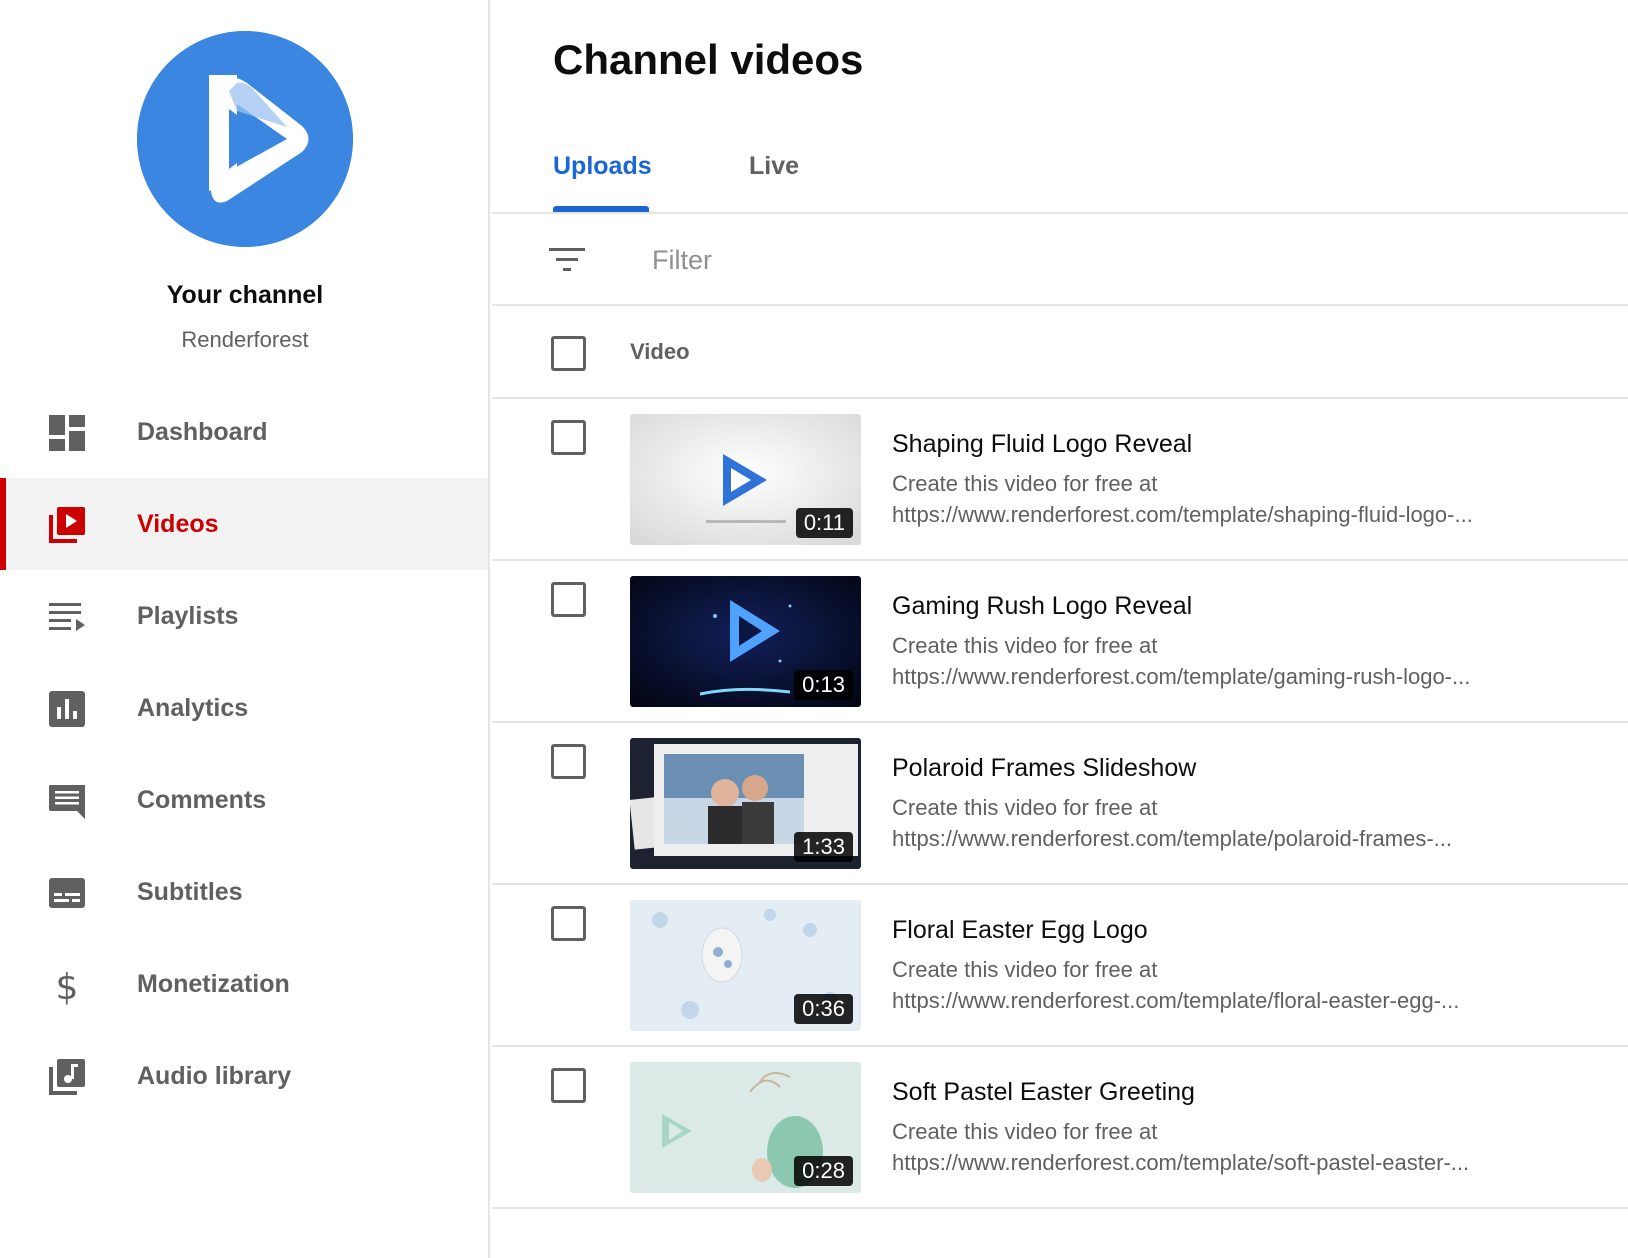 This screenshot has height=1258, width=1628. I want to click on sidebar-item-label: Audio library, so click(214, 1075).